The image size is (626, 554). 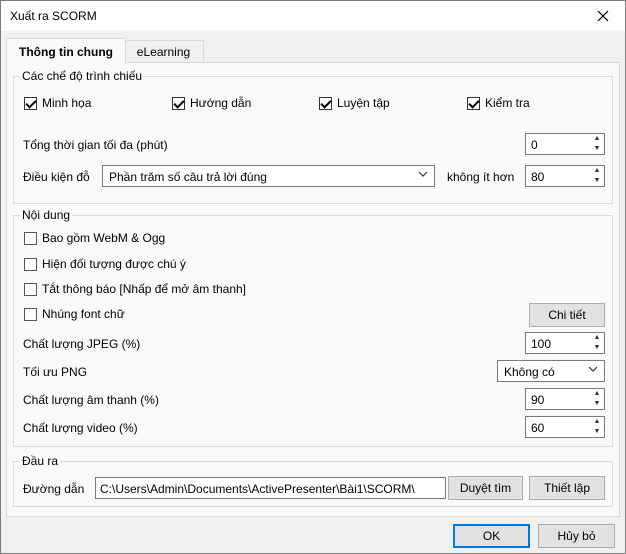 What do you see at coordinates (538, 400) in the screenshot?
I see `audio-quality-value: 90` at bounding box center [538, 400].